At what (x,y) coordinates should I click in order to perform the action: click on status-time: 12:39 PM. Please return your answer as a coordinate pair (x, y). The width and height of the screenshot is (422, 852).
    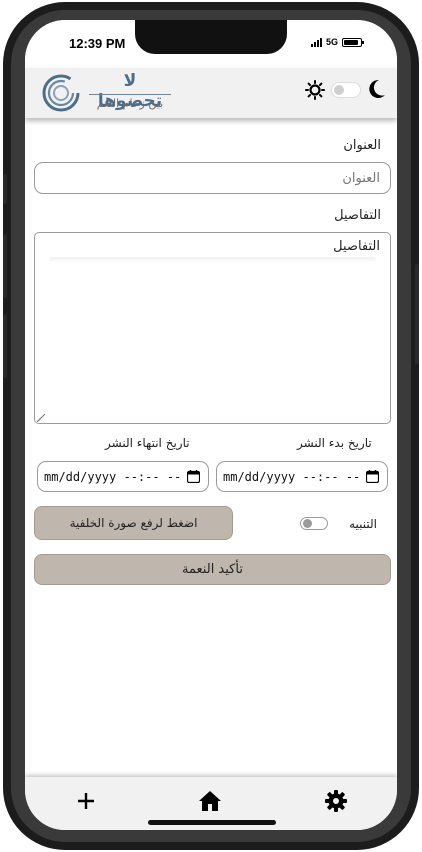
    Looking at the image, I should click on (97, 43).